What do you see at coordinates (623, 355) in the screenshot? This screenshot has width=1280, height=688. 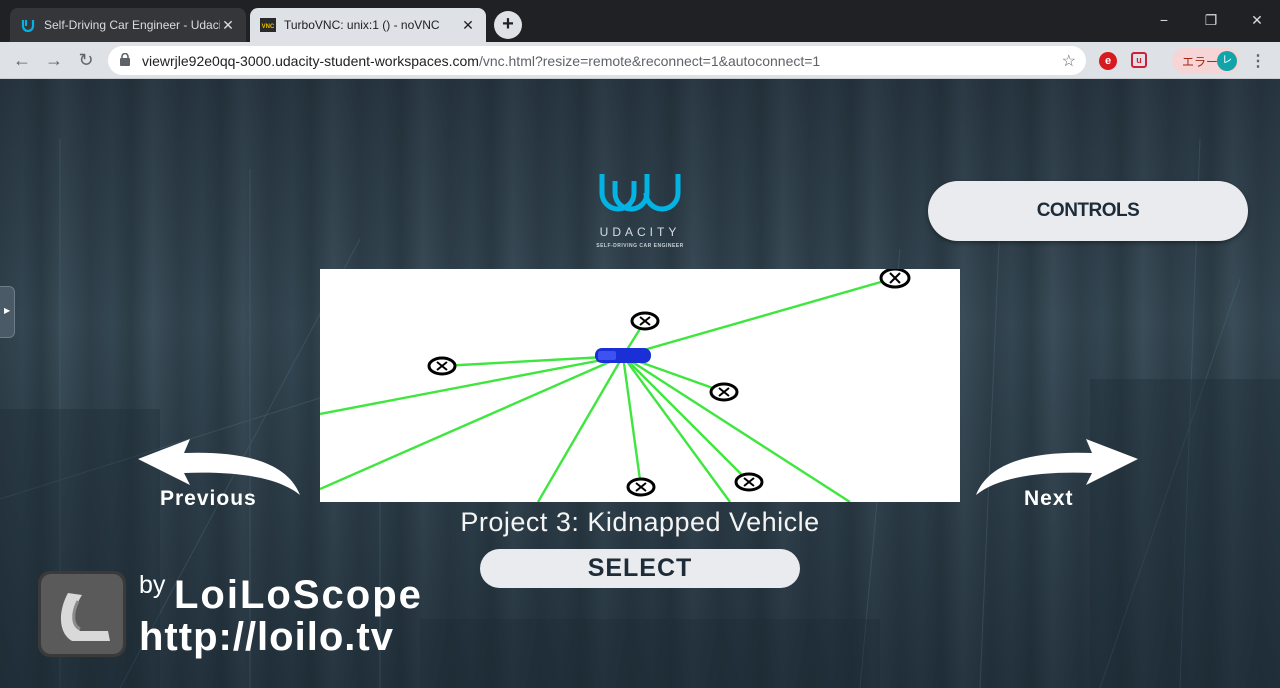 I see `vehicle-icon` at bounding box center [623, 355].